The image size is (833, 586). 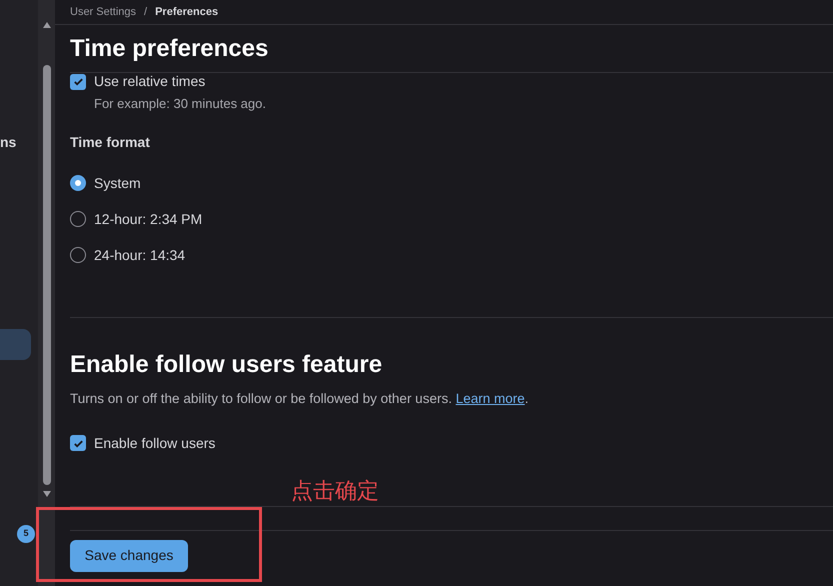 I want to click on radio-label: System, so click(x=117, y=183).